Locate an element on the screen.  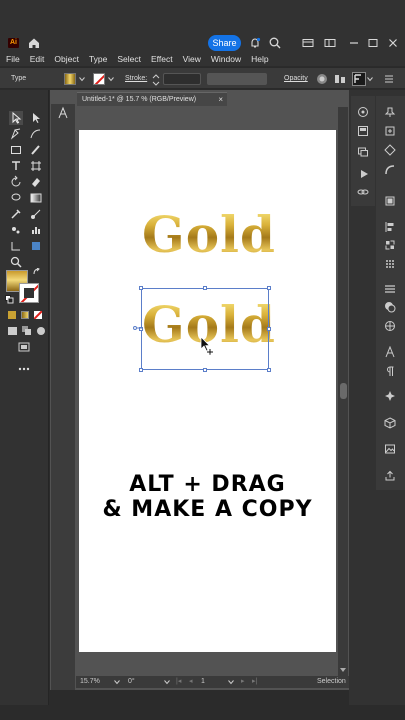
align-panel-icon is located at coordinates (390, 201).